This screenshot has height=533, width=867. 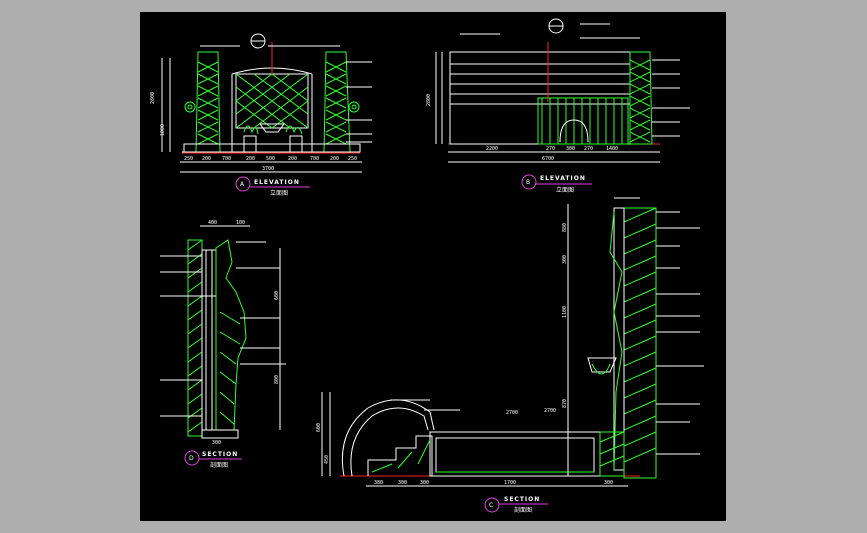 What do you see at coordinates (242, 184) in the screenshot?
I see `view-a-letter: A` at bounding box center [242, 184].